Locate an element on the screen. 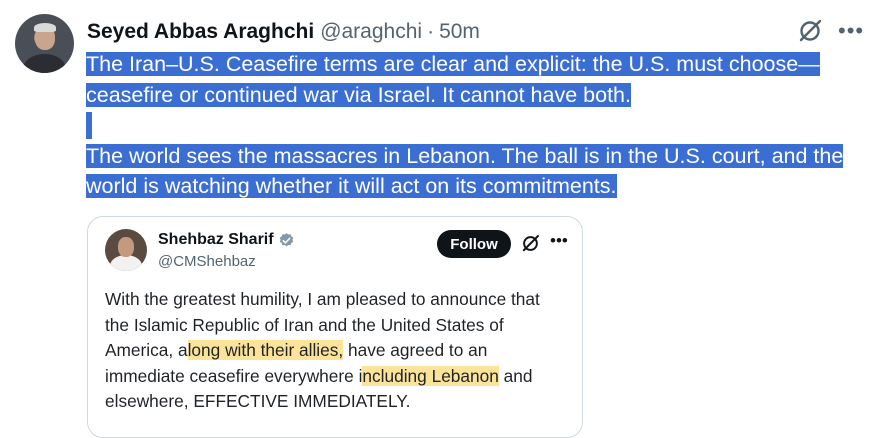  more-options-icon: ••• is located at coordinates (851, 31).